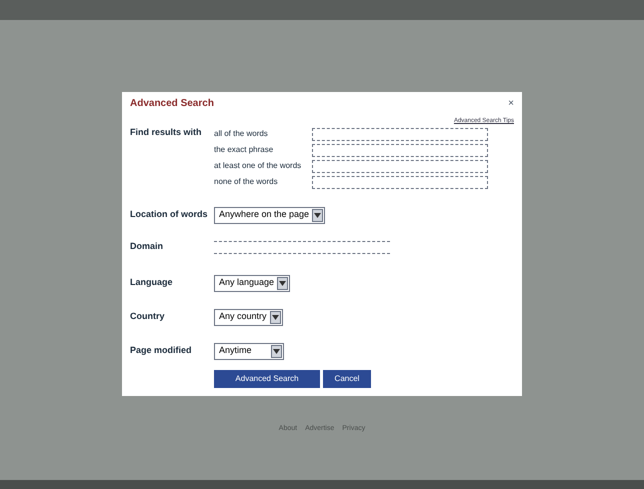  I want to click on field-label: the exact phrase, so click(244, 150).